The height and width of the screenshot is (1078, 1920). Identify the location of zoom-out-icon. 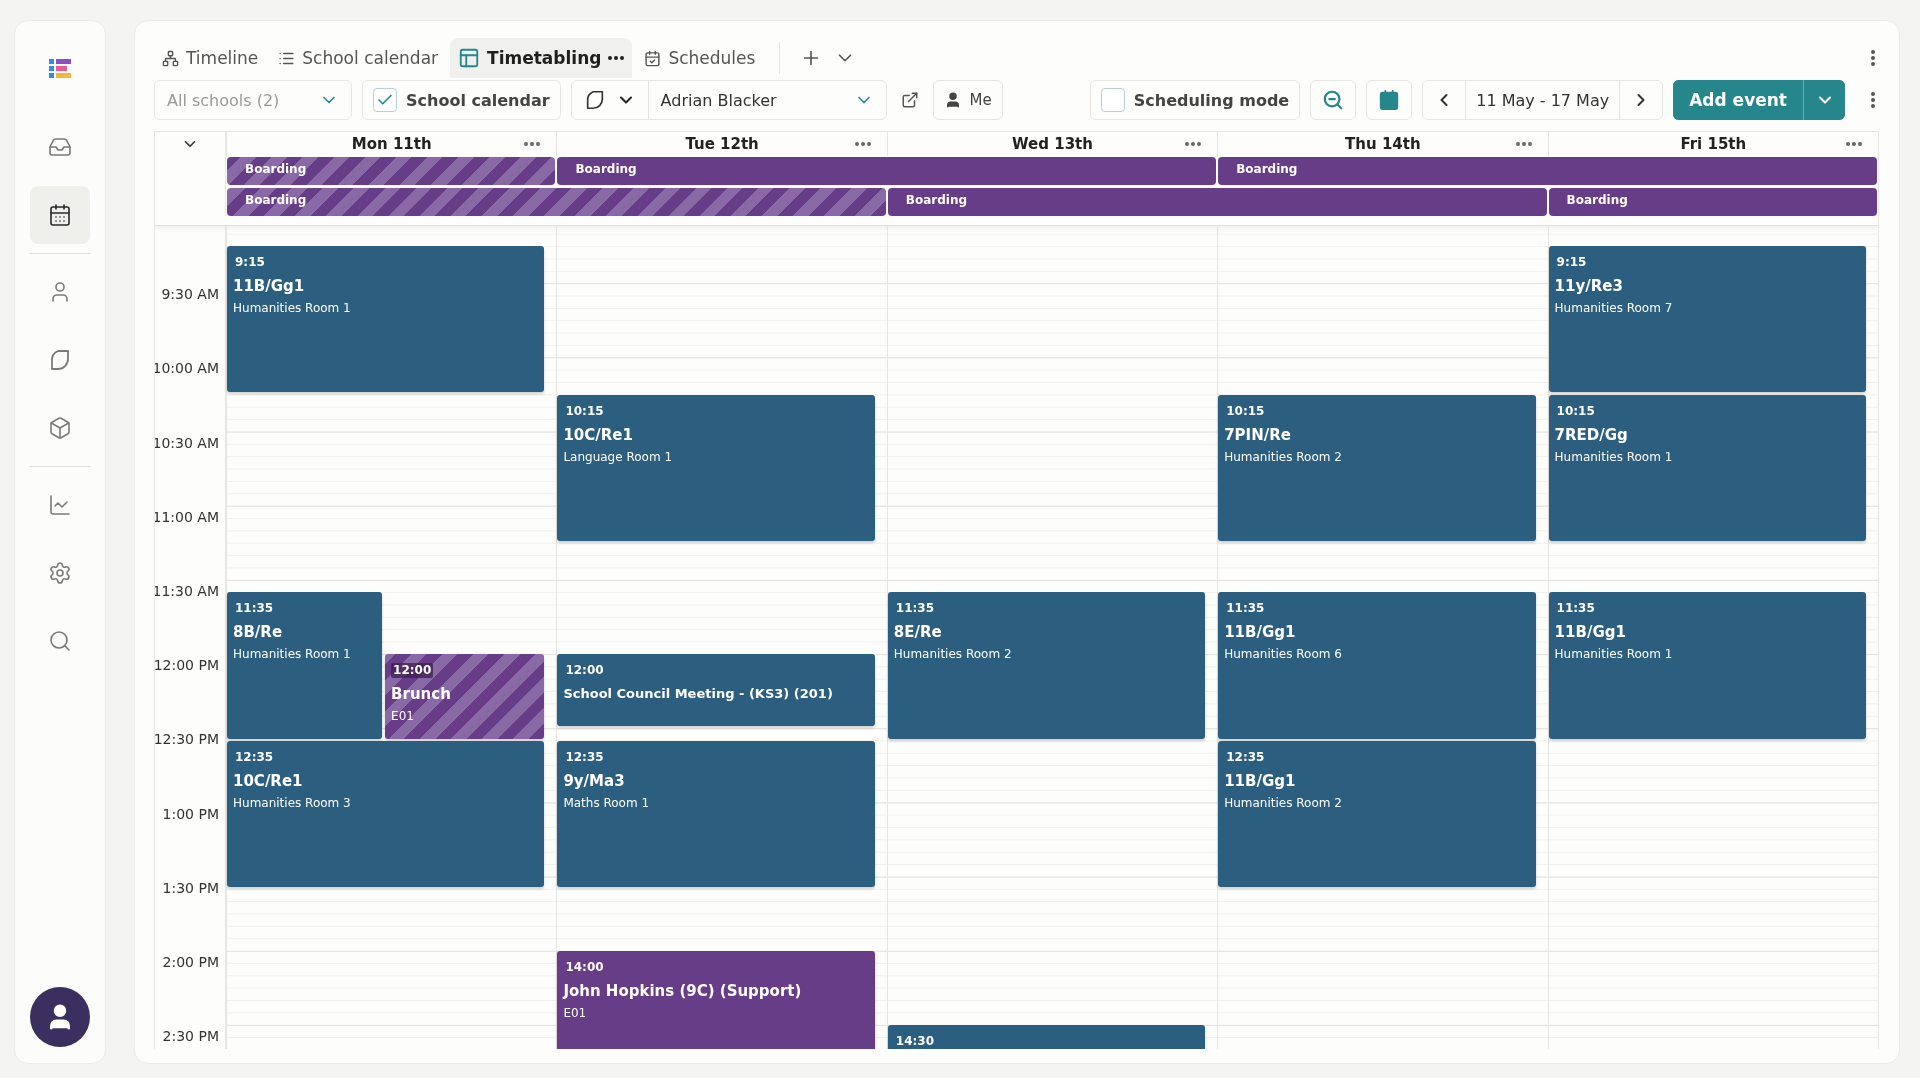
(1333, 100).